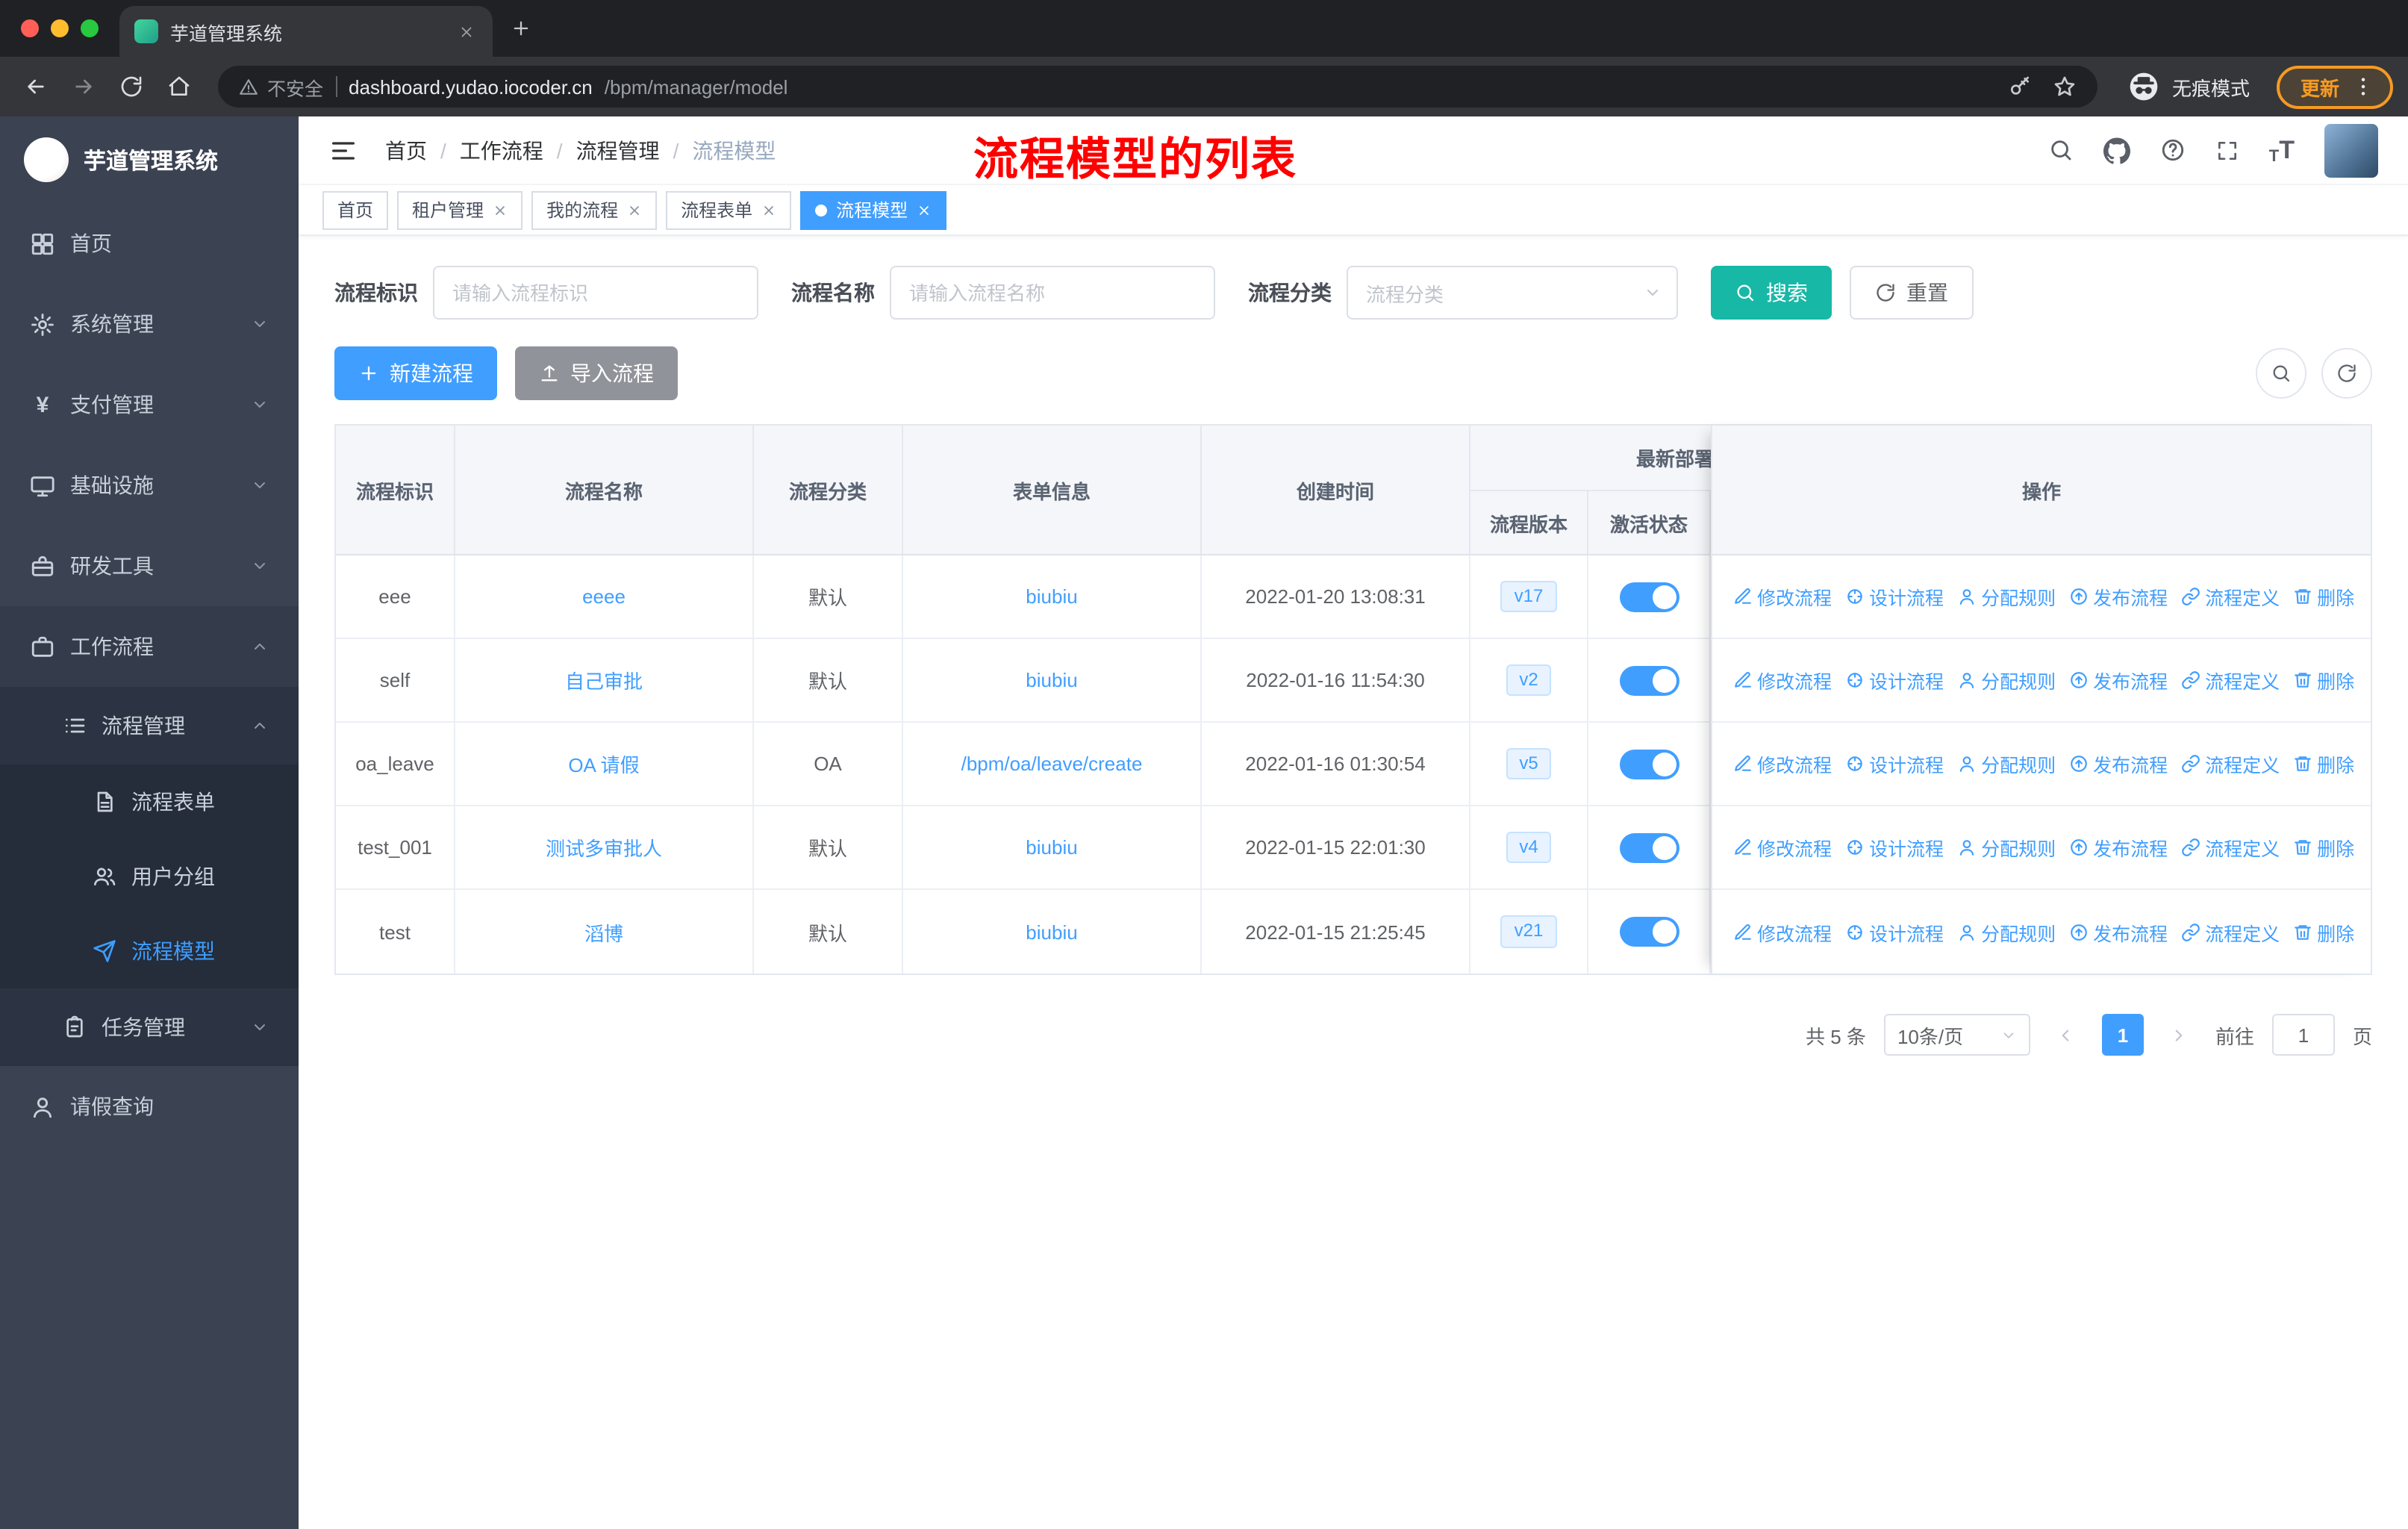  I want to click on minimize-window-button, so click(60, 28).